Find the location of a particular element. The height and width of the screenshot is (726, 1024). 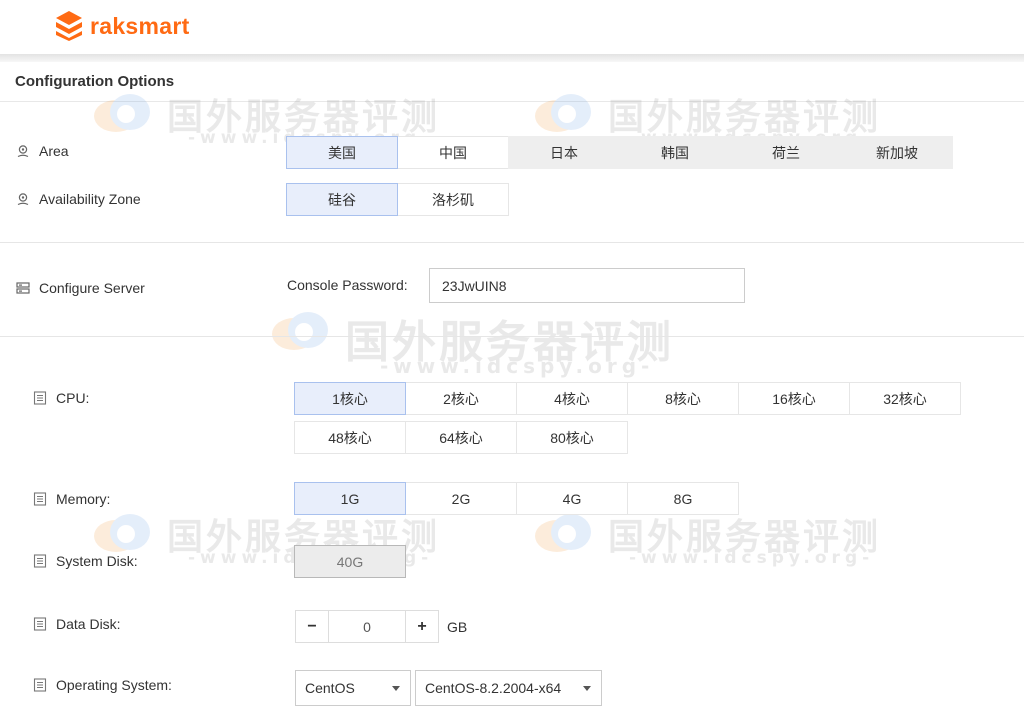

area-options: 美国 中国 日本 韩国 荷兰 新加坡 is located at coordinates (626, 152).